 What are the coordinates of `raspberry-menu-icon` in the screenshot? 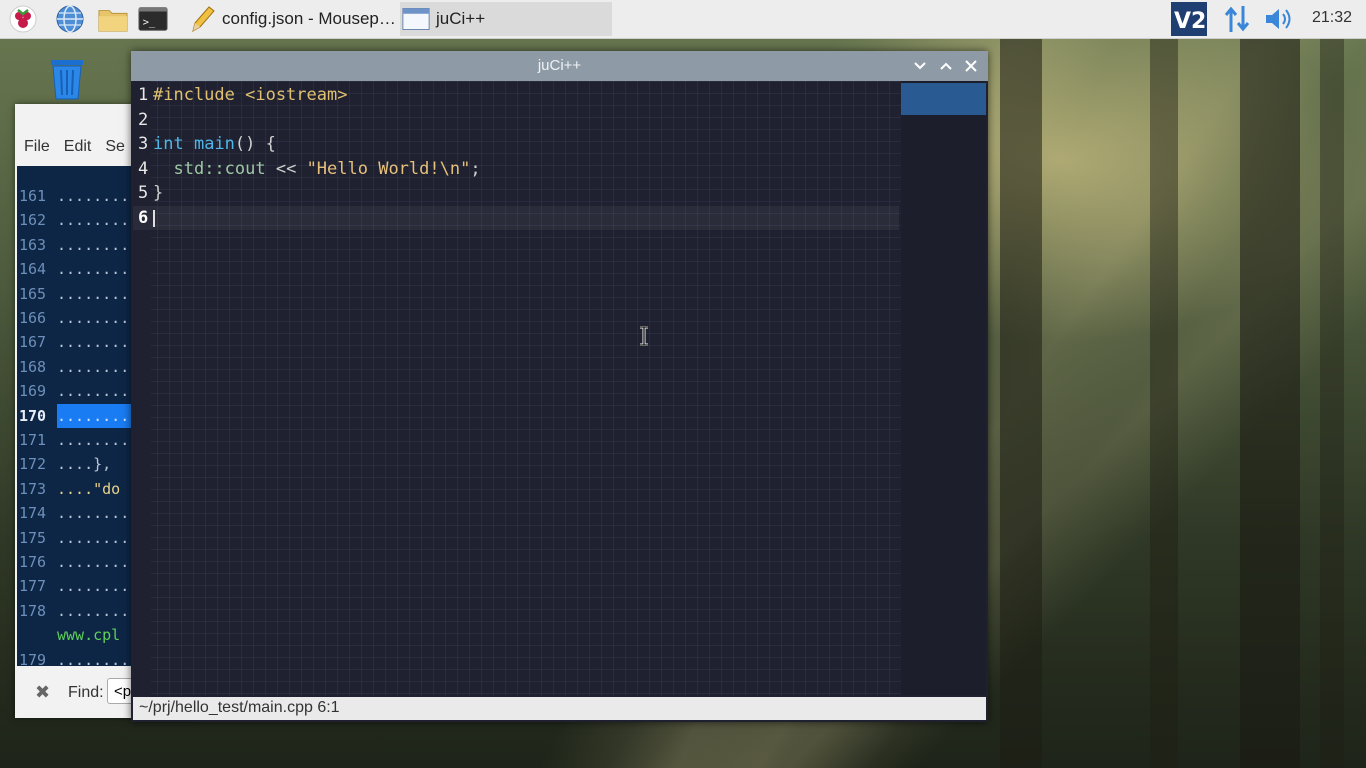 It's located at (23, 19).